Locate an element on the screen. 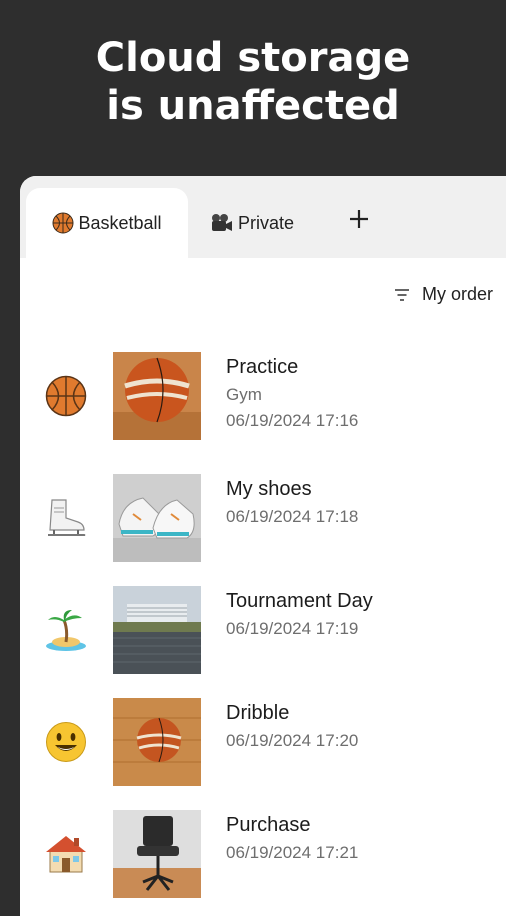 The width and height of the screenshot is (506, 916). sort-order-button: My order is located at coordinates (443, 294).